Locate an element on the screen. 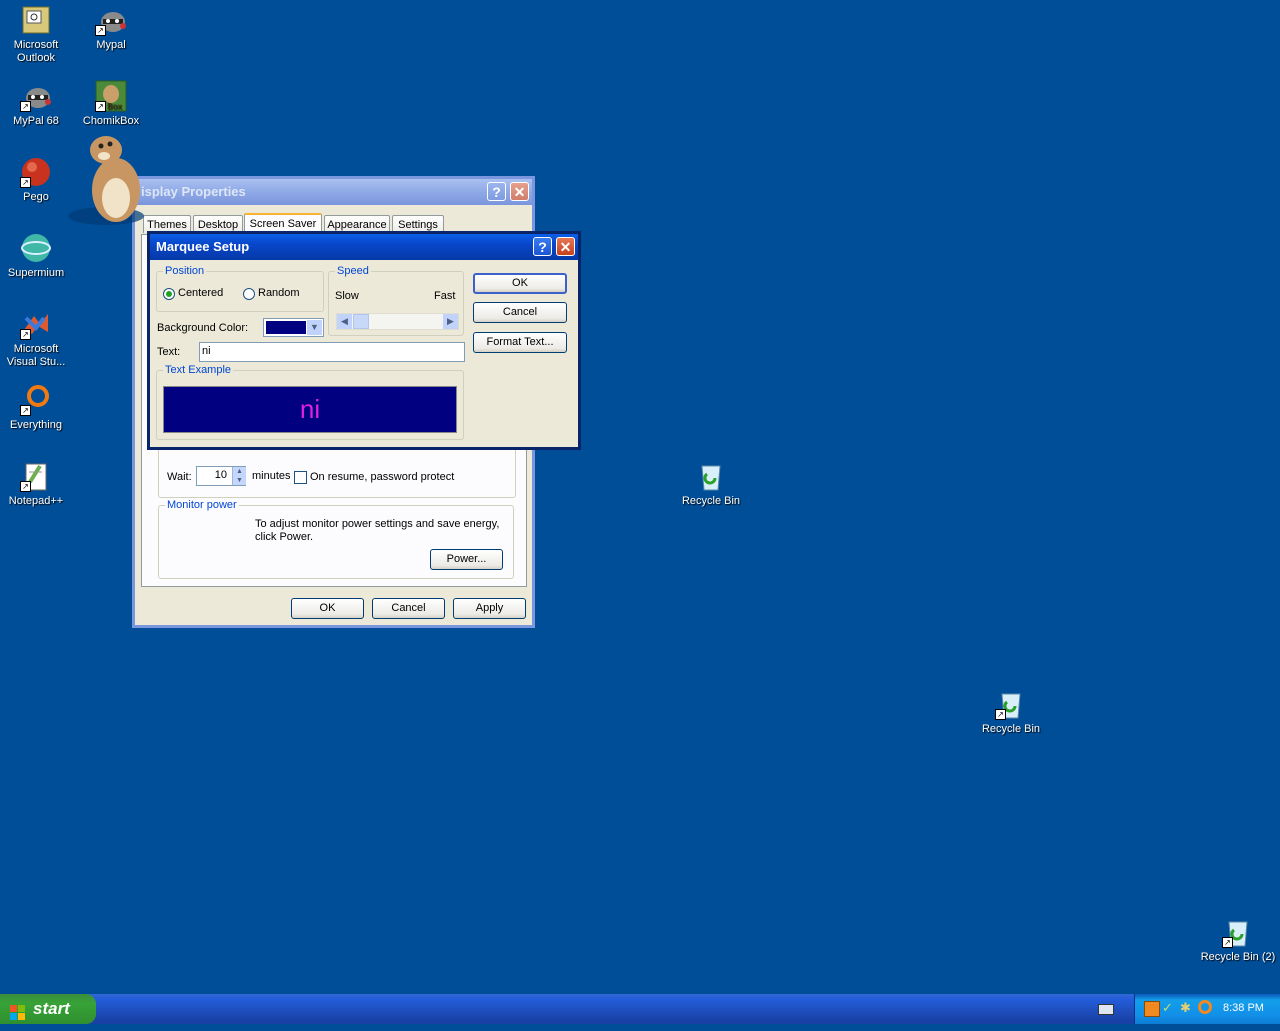 Image resolution: width=1280 pixels, height=1031 pixels. outlook-icon is located at coordinates (36, 20).